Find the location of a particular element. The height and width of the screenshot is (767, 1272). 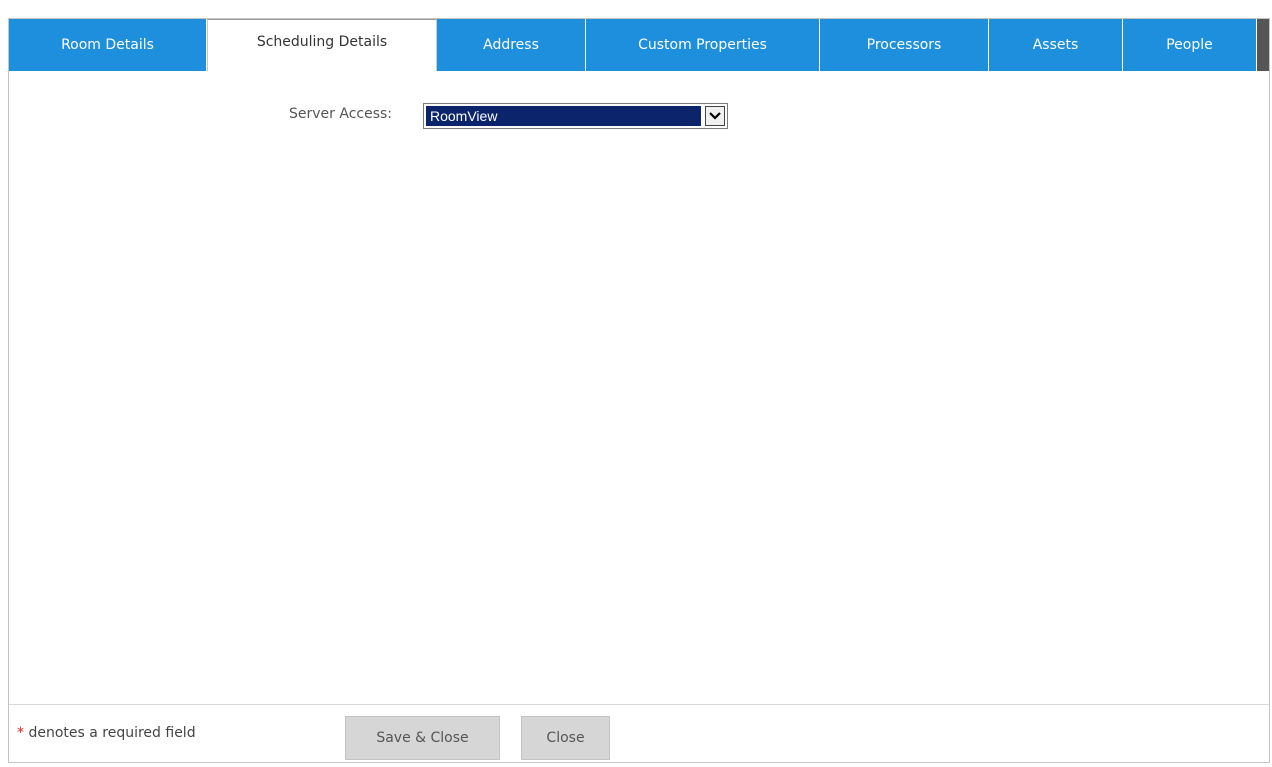

tab-address: Address is located at coordinates (511, 45).